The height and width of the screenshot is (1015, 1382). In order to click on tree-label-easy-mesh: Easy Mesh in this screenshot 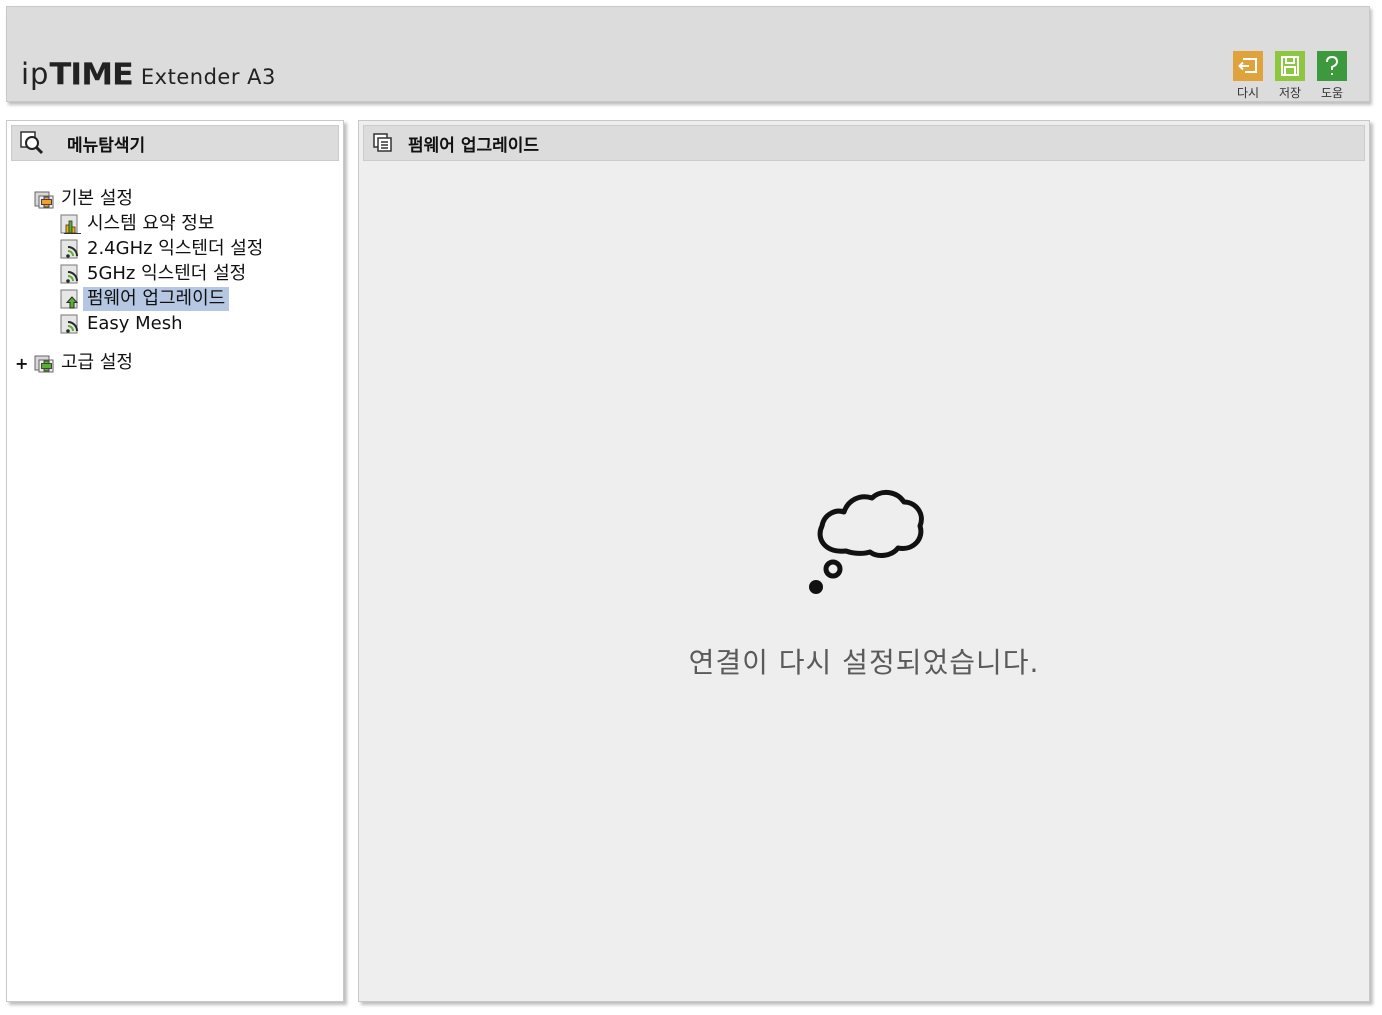, I will do `click(135, 323)`.